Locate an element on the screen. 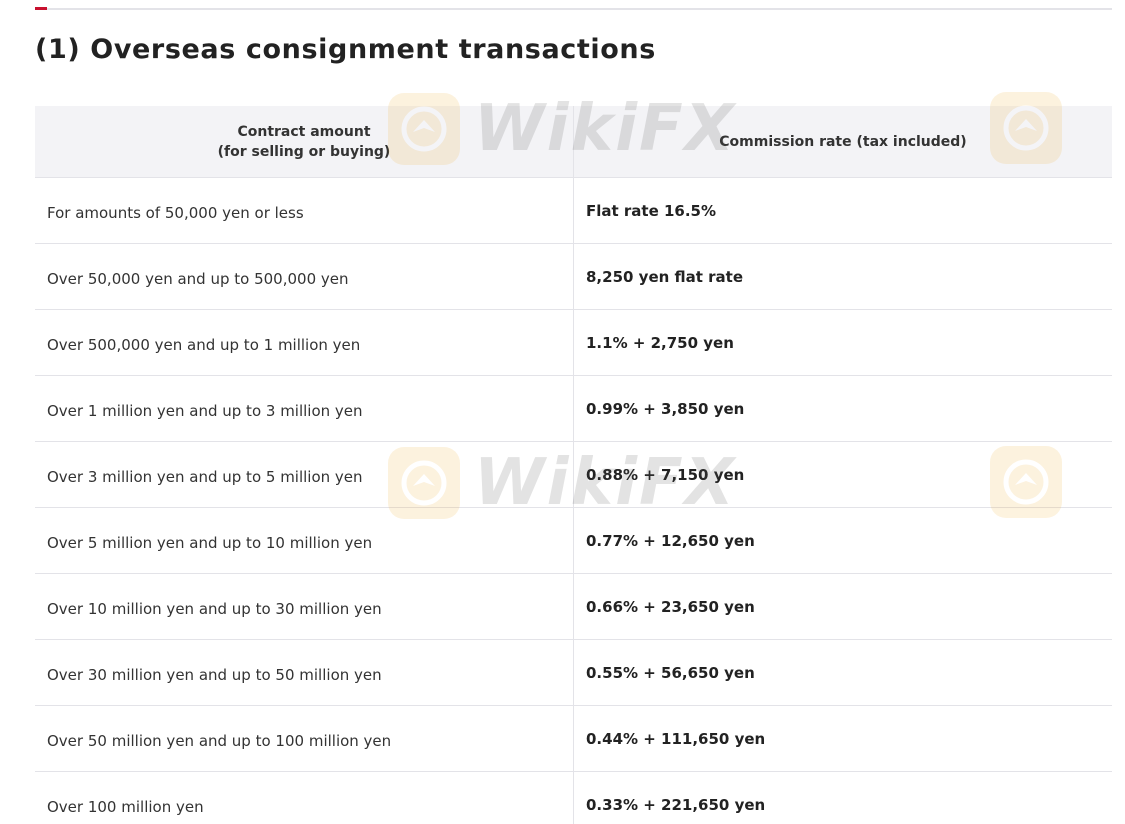 The image size is (1125, 824). table-row: Over 100 million yen 0.33% + 221,650 yen is located at coordinates (573, 797).